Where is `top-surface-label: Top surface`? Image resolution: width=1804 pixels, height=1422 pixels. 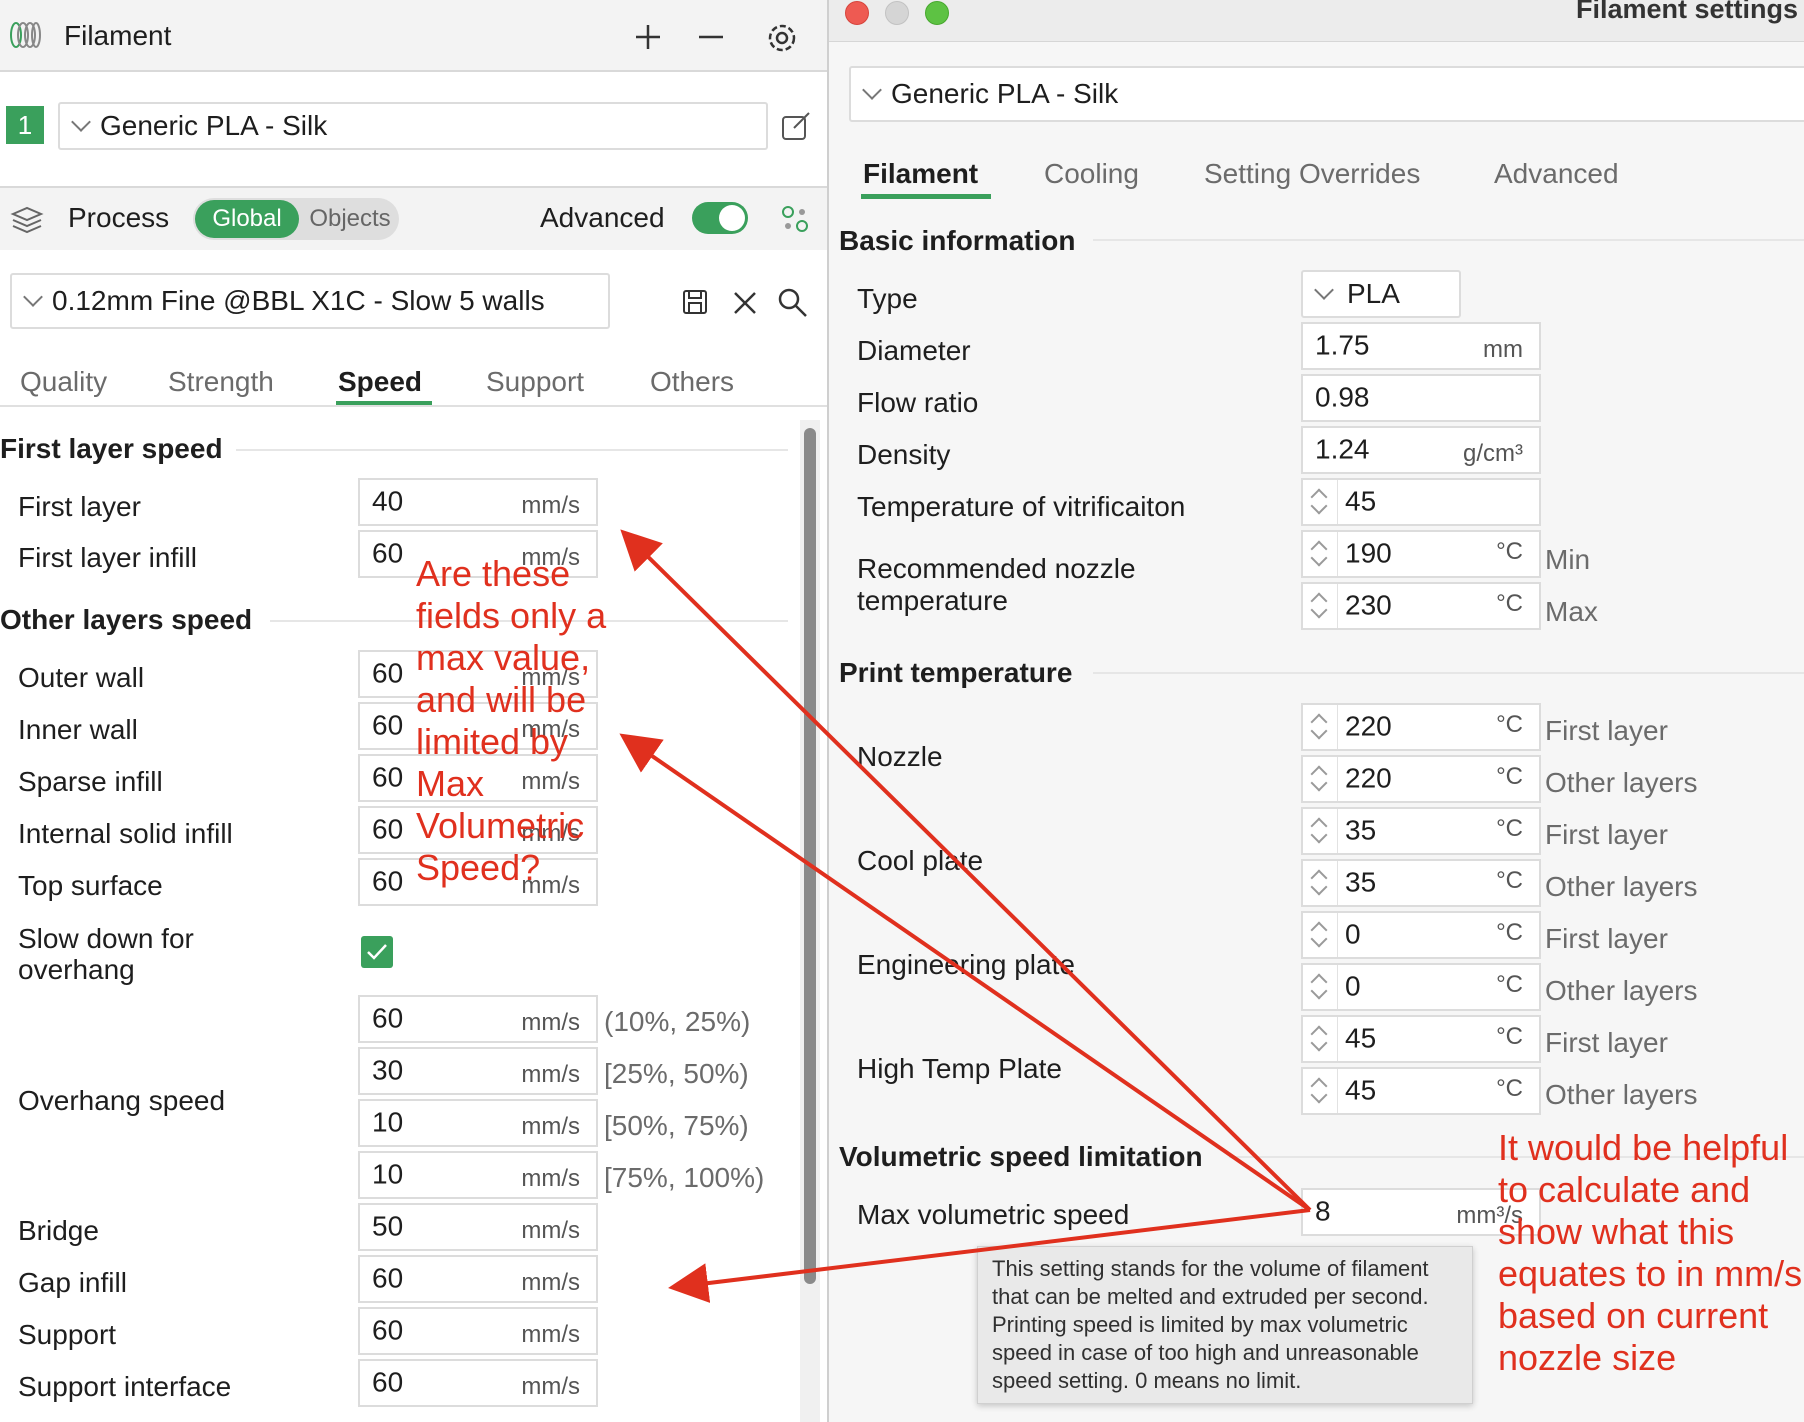
top-surface-label: Top surface is located at coordinates (90, 885).